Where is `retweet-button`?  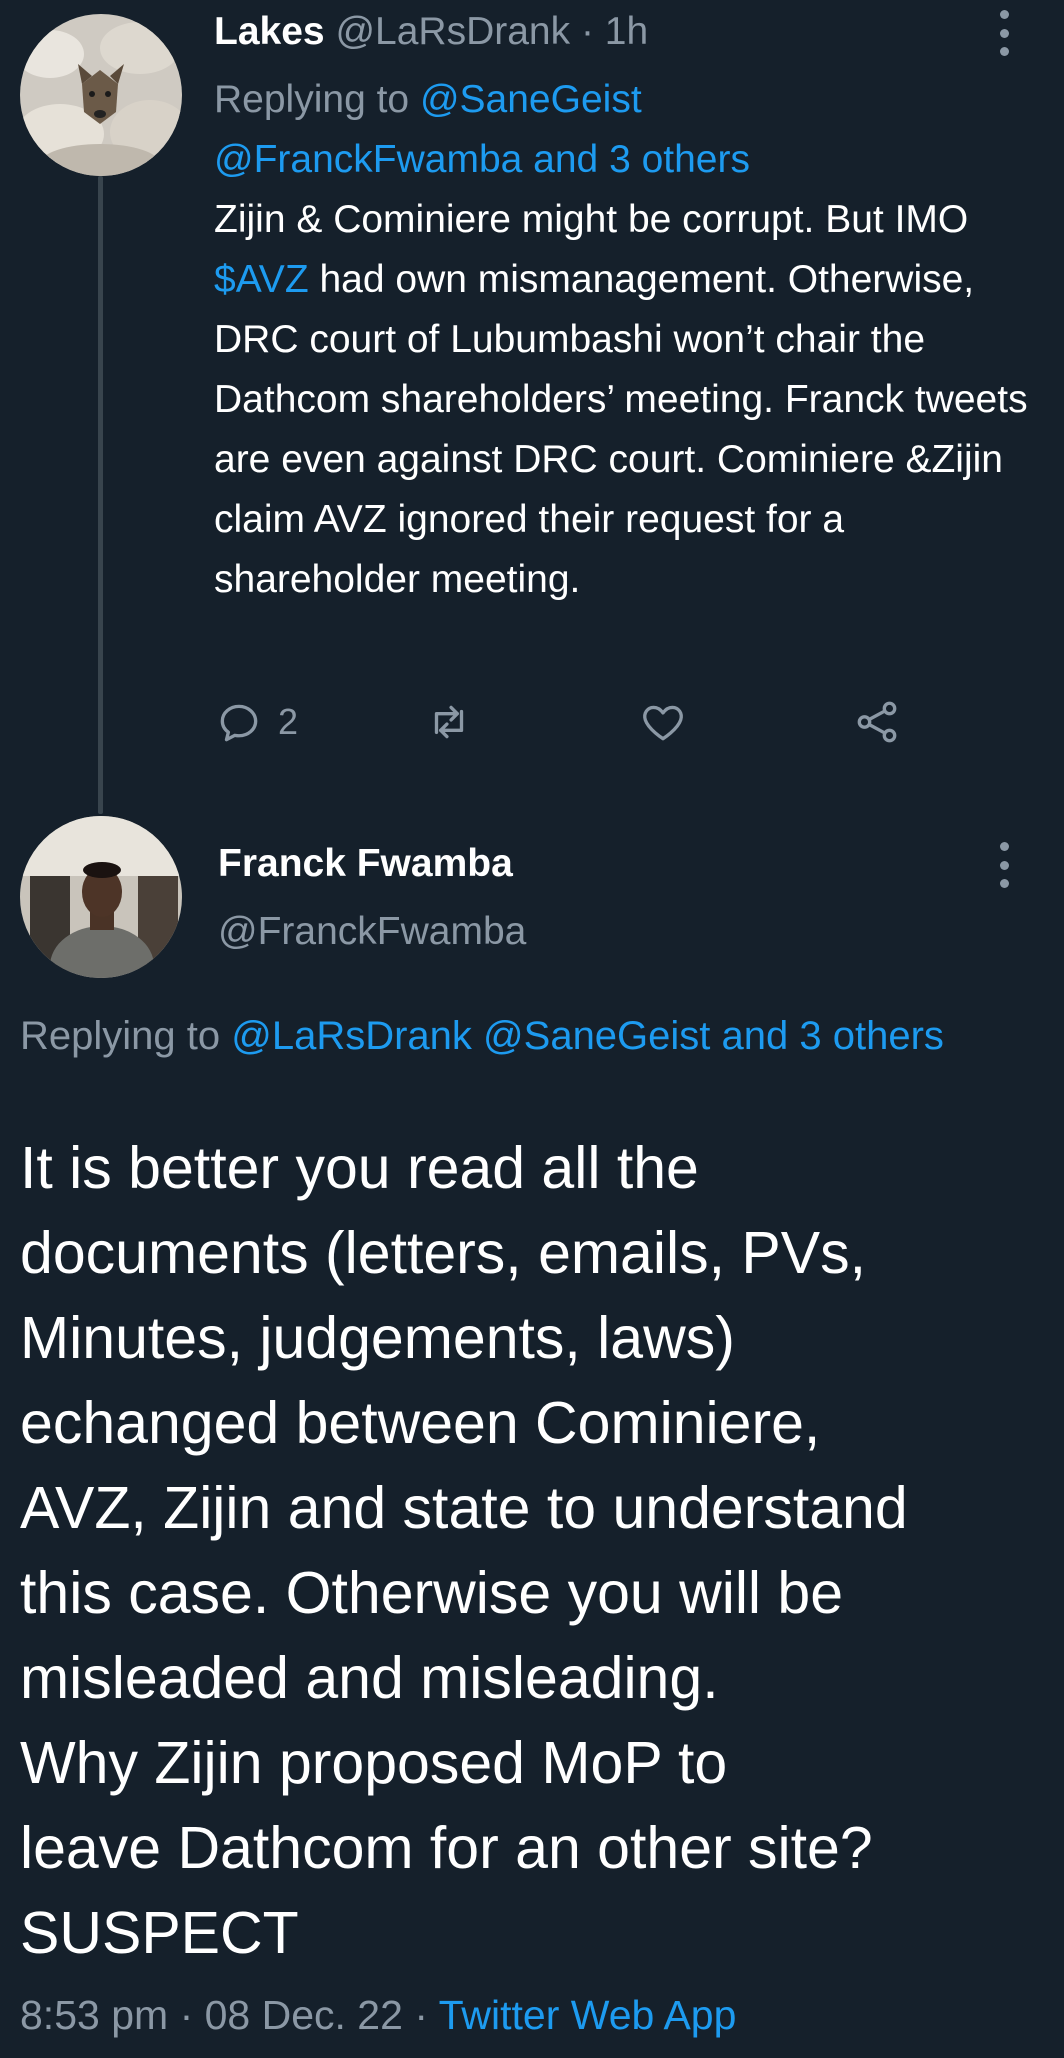 retweet-button is located at coordinates (449, 722).